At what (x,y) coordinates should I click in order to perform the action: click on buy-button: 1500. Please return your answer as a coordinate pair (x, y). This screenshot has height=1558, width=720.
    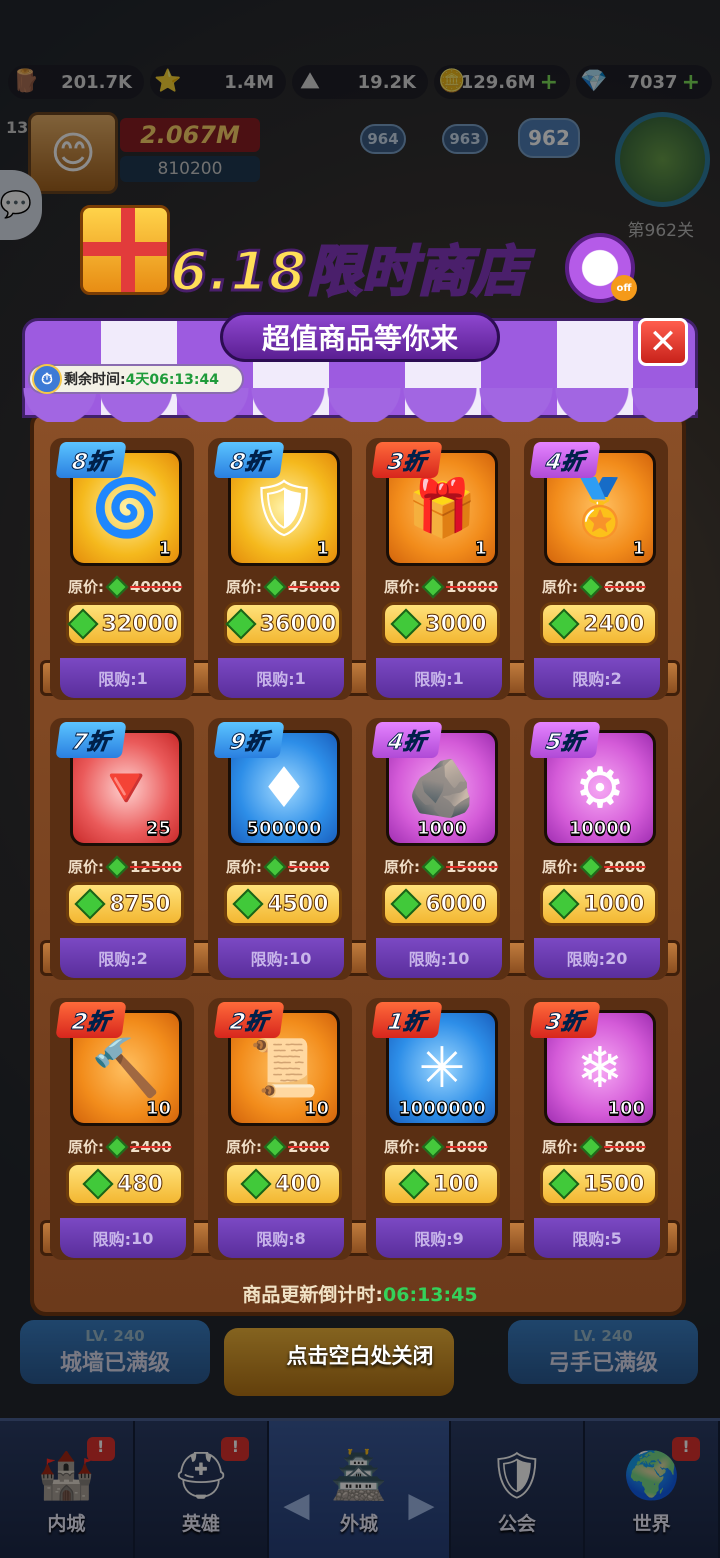
    Looking at the image, I should click on (599, 1184).